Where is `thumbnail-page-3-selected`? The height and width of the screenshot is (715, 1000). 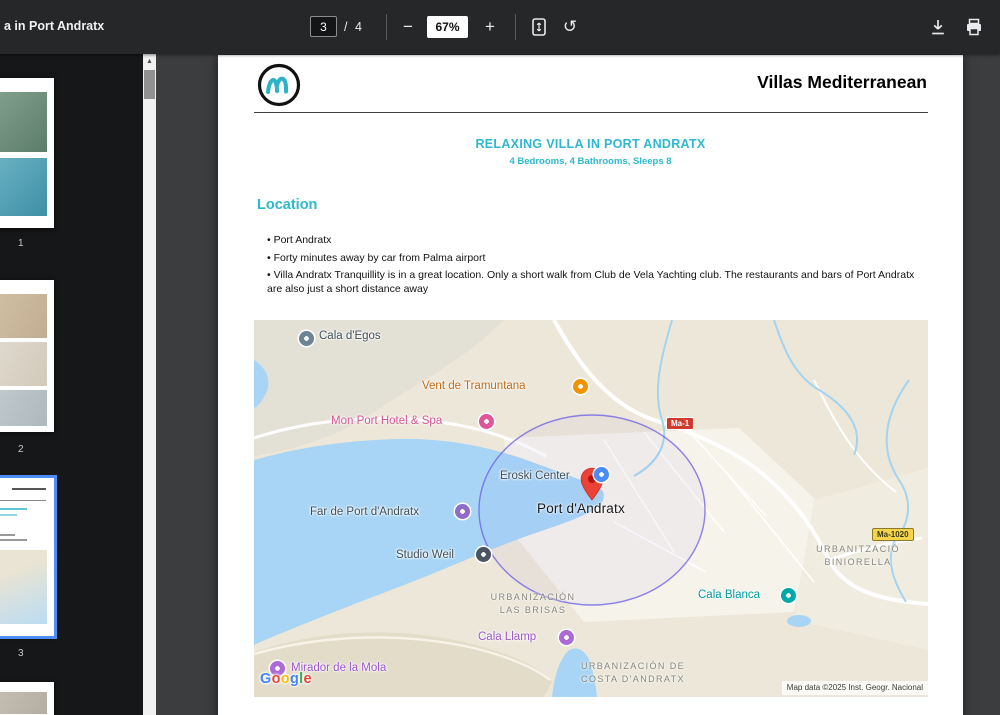 thumbnail-page-3-selected is located at coordinates (28, 557).